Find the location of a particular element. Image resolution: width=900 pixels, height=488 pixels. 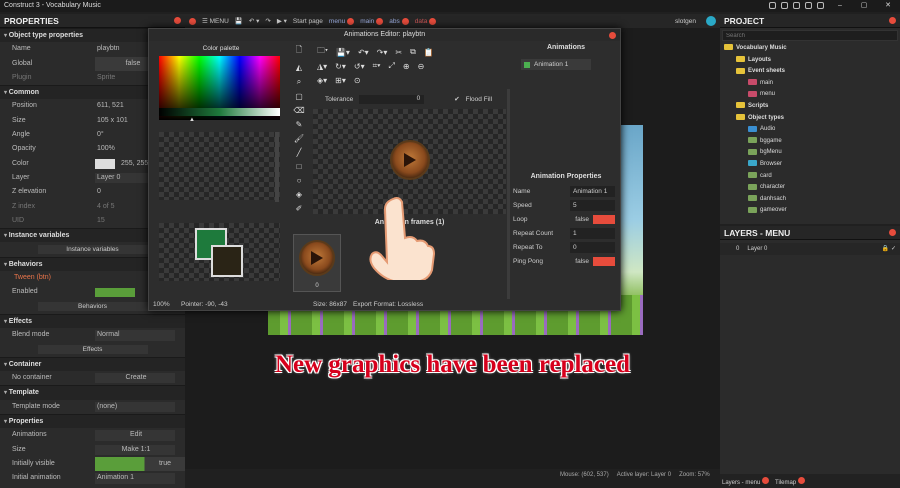

flip-icon: ◭ is located at coordinates (299, 67).